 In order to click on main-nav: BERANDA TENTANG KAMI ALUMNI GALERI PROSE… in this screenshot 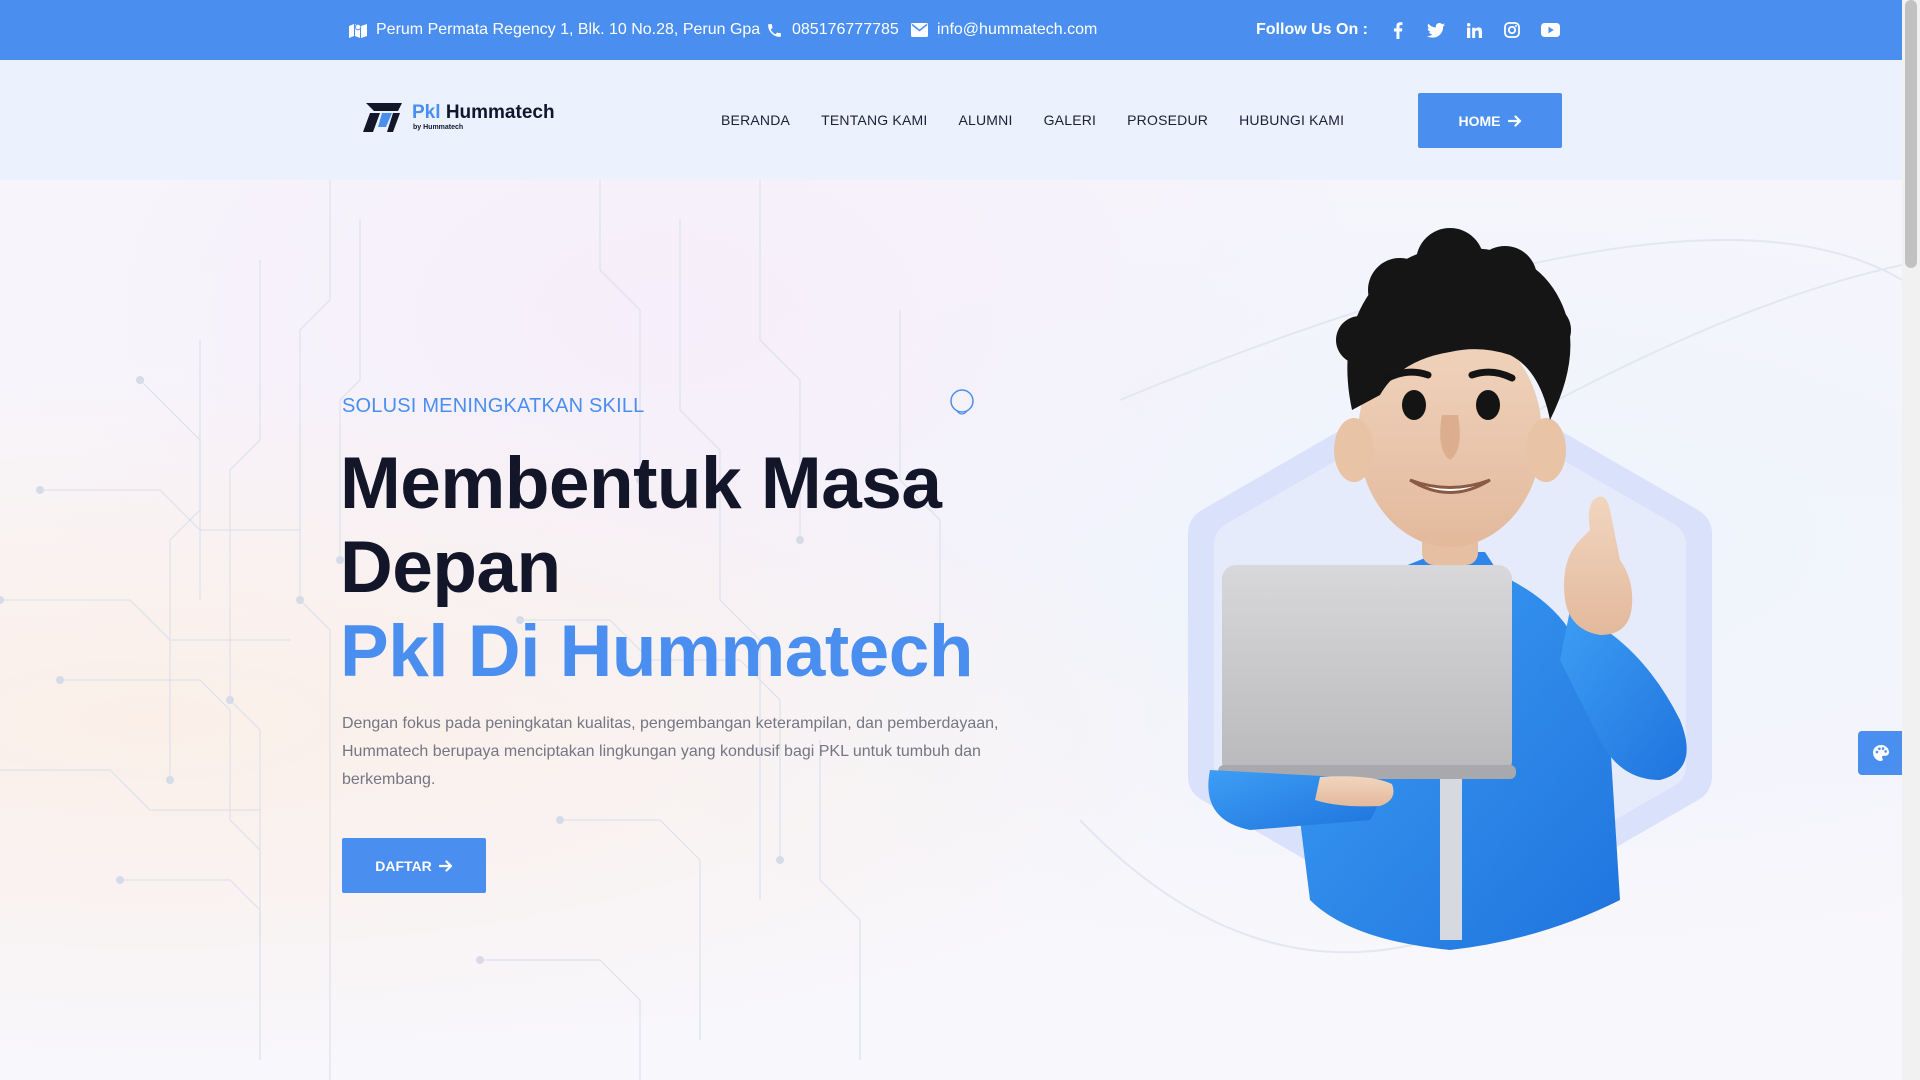, I will do `click(1032, 120)`.